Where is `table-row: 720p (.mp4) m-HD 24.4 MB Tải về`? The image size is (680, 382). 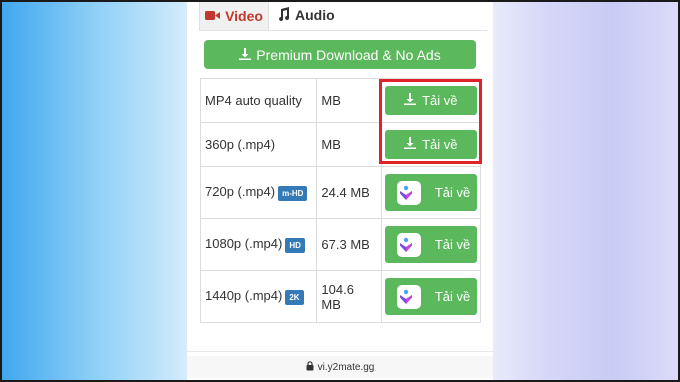
table-row: 720p (.mp4) m-HD 24.4 MB Tải về is located at coordinates (340, 192).